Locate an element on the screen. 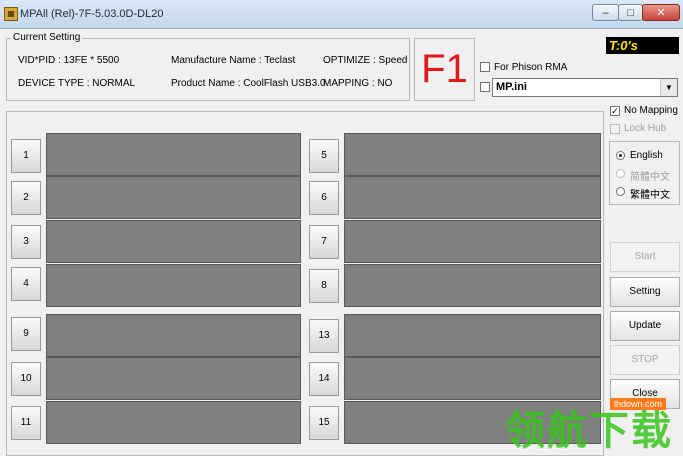 The height and width of the screenshot is (456, 683). no-mapping-label: No Mapping is located at coordinates (651, 110).